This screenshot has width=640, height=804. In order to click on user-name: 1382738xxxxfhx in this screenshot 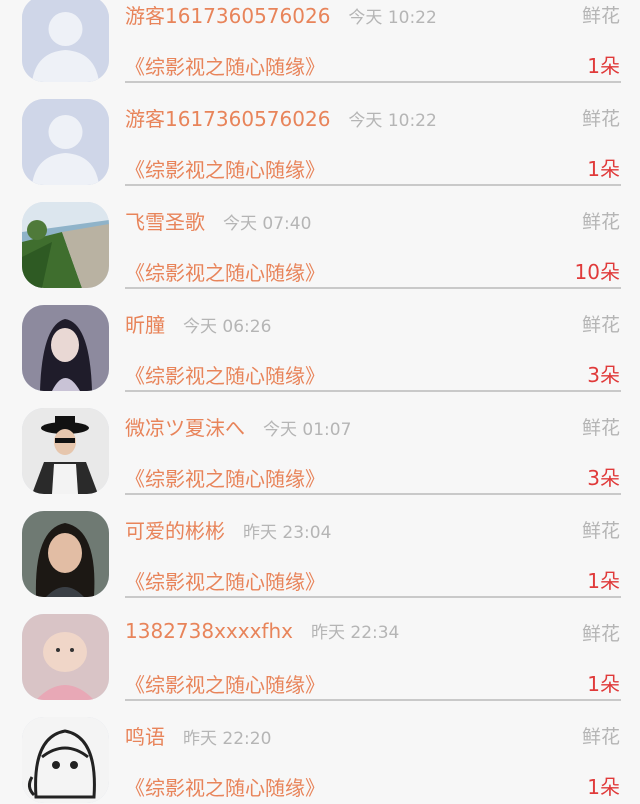, I will do `click(209, 631)`.